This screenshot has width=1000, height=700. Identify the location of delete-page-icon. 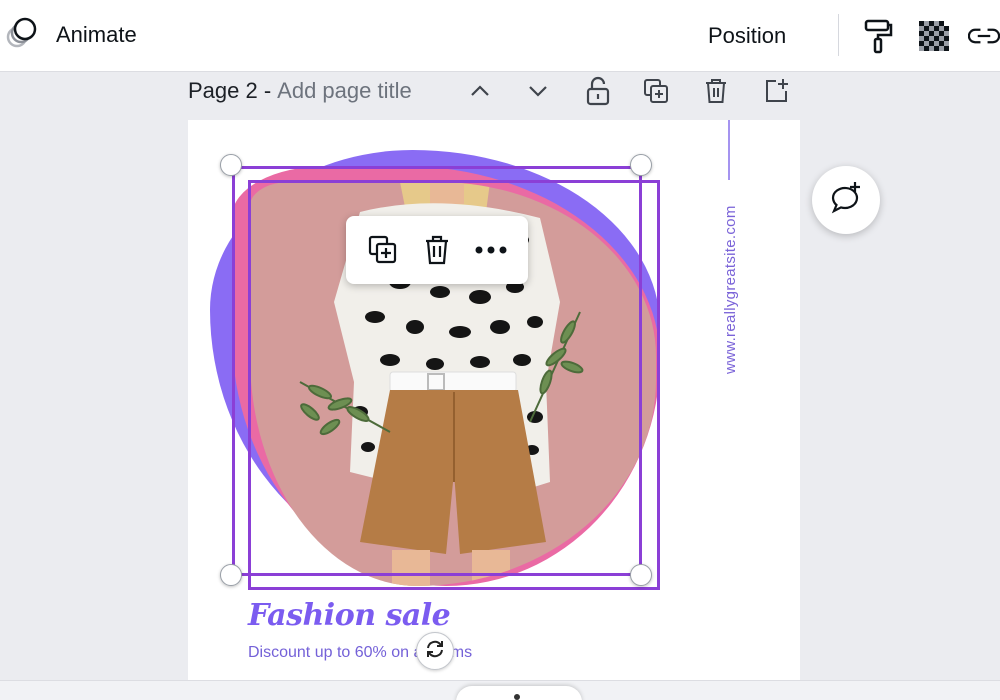
(716, 91).